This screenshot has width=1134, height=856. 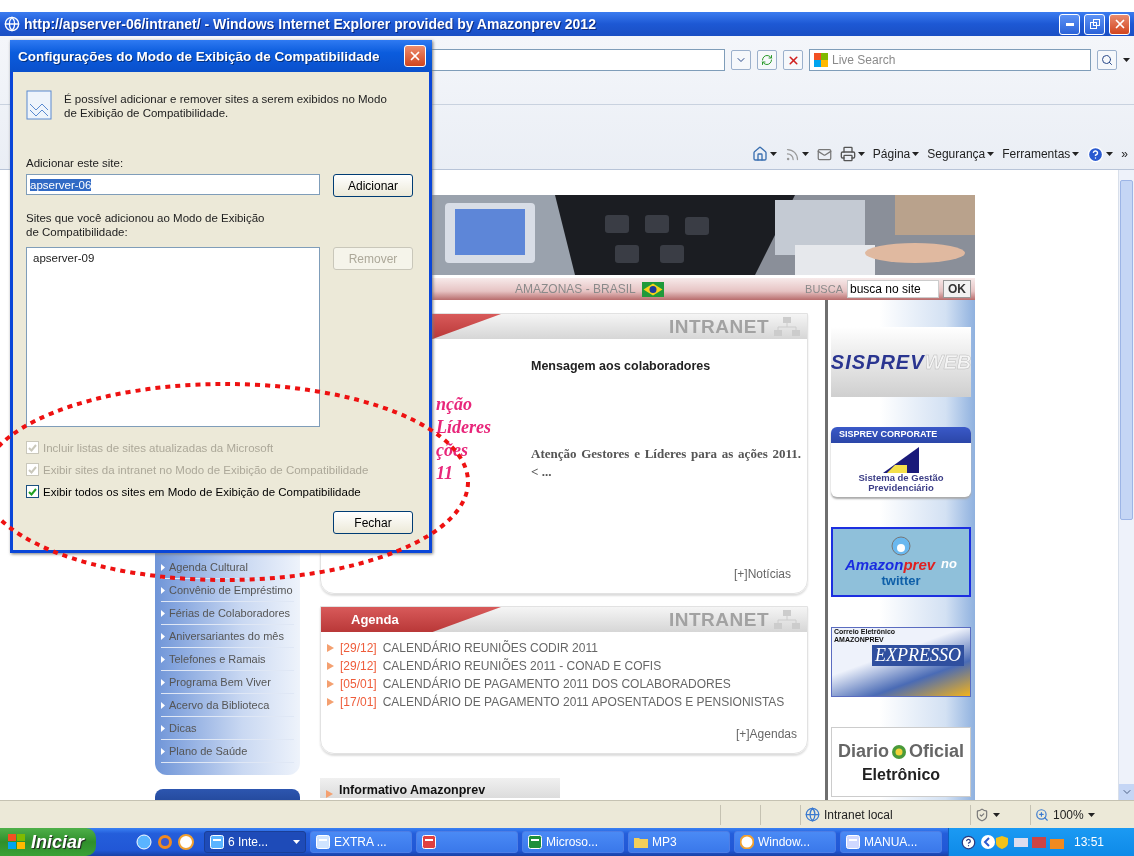 I want to click on menu-item: Programa Bem Viver, so click(x=227, y=682).